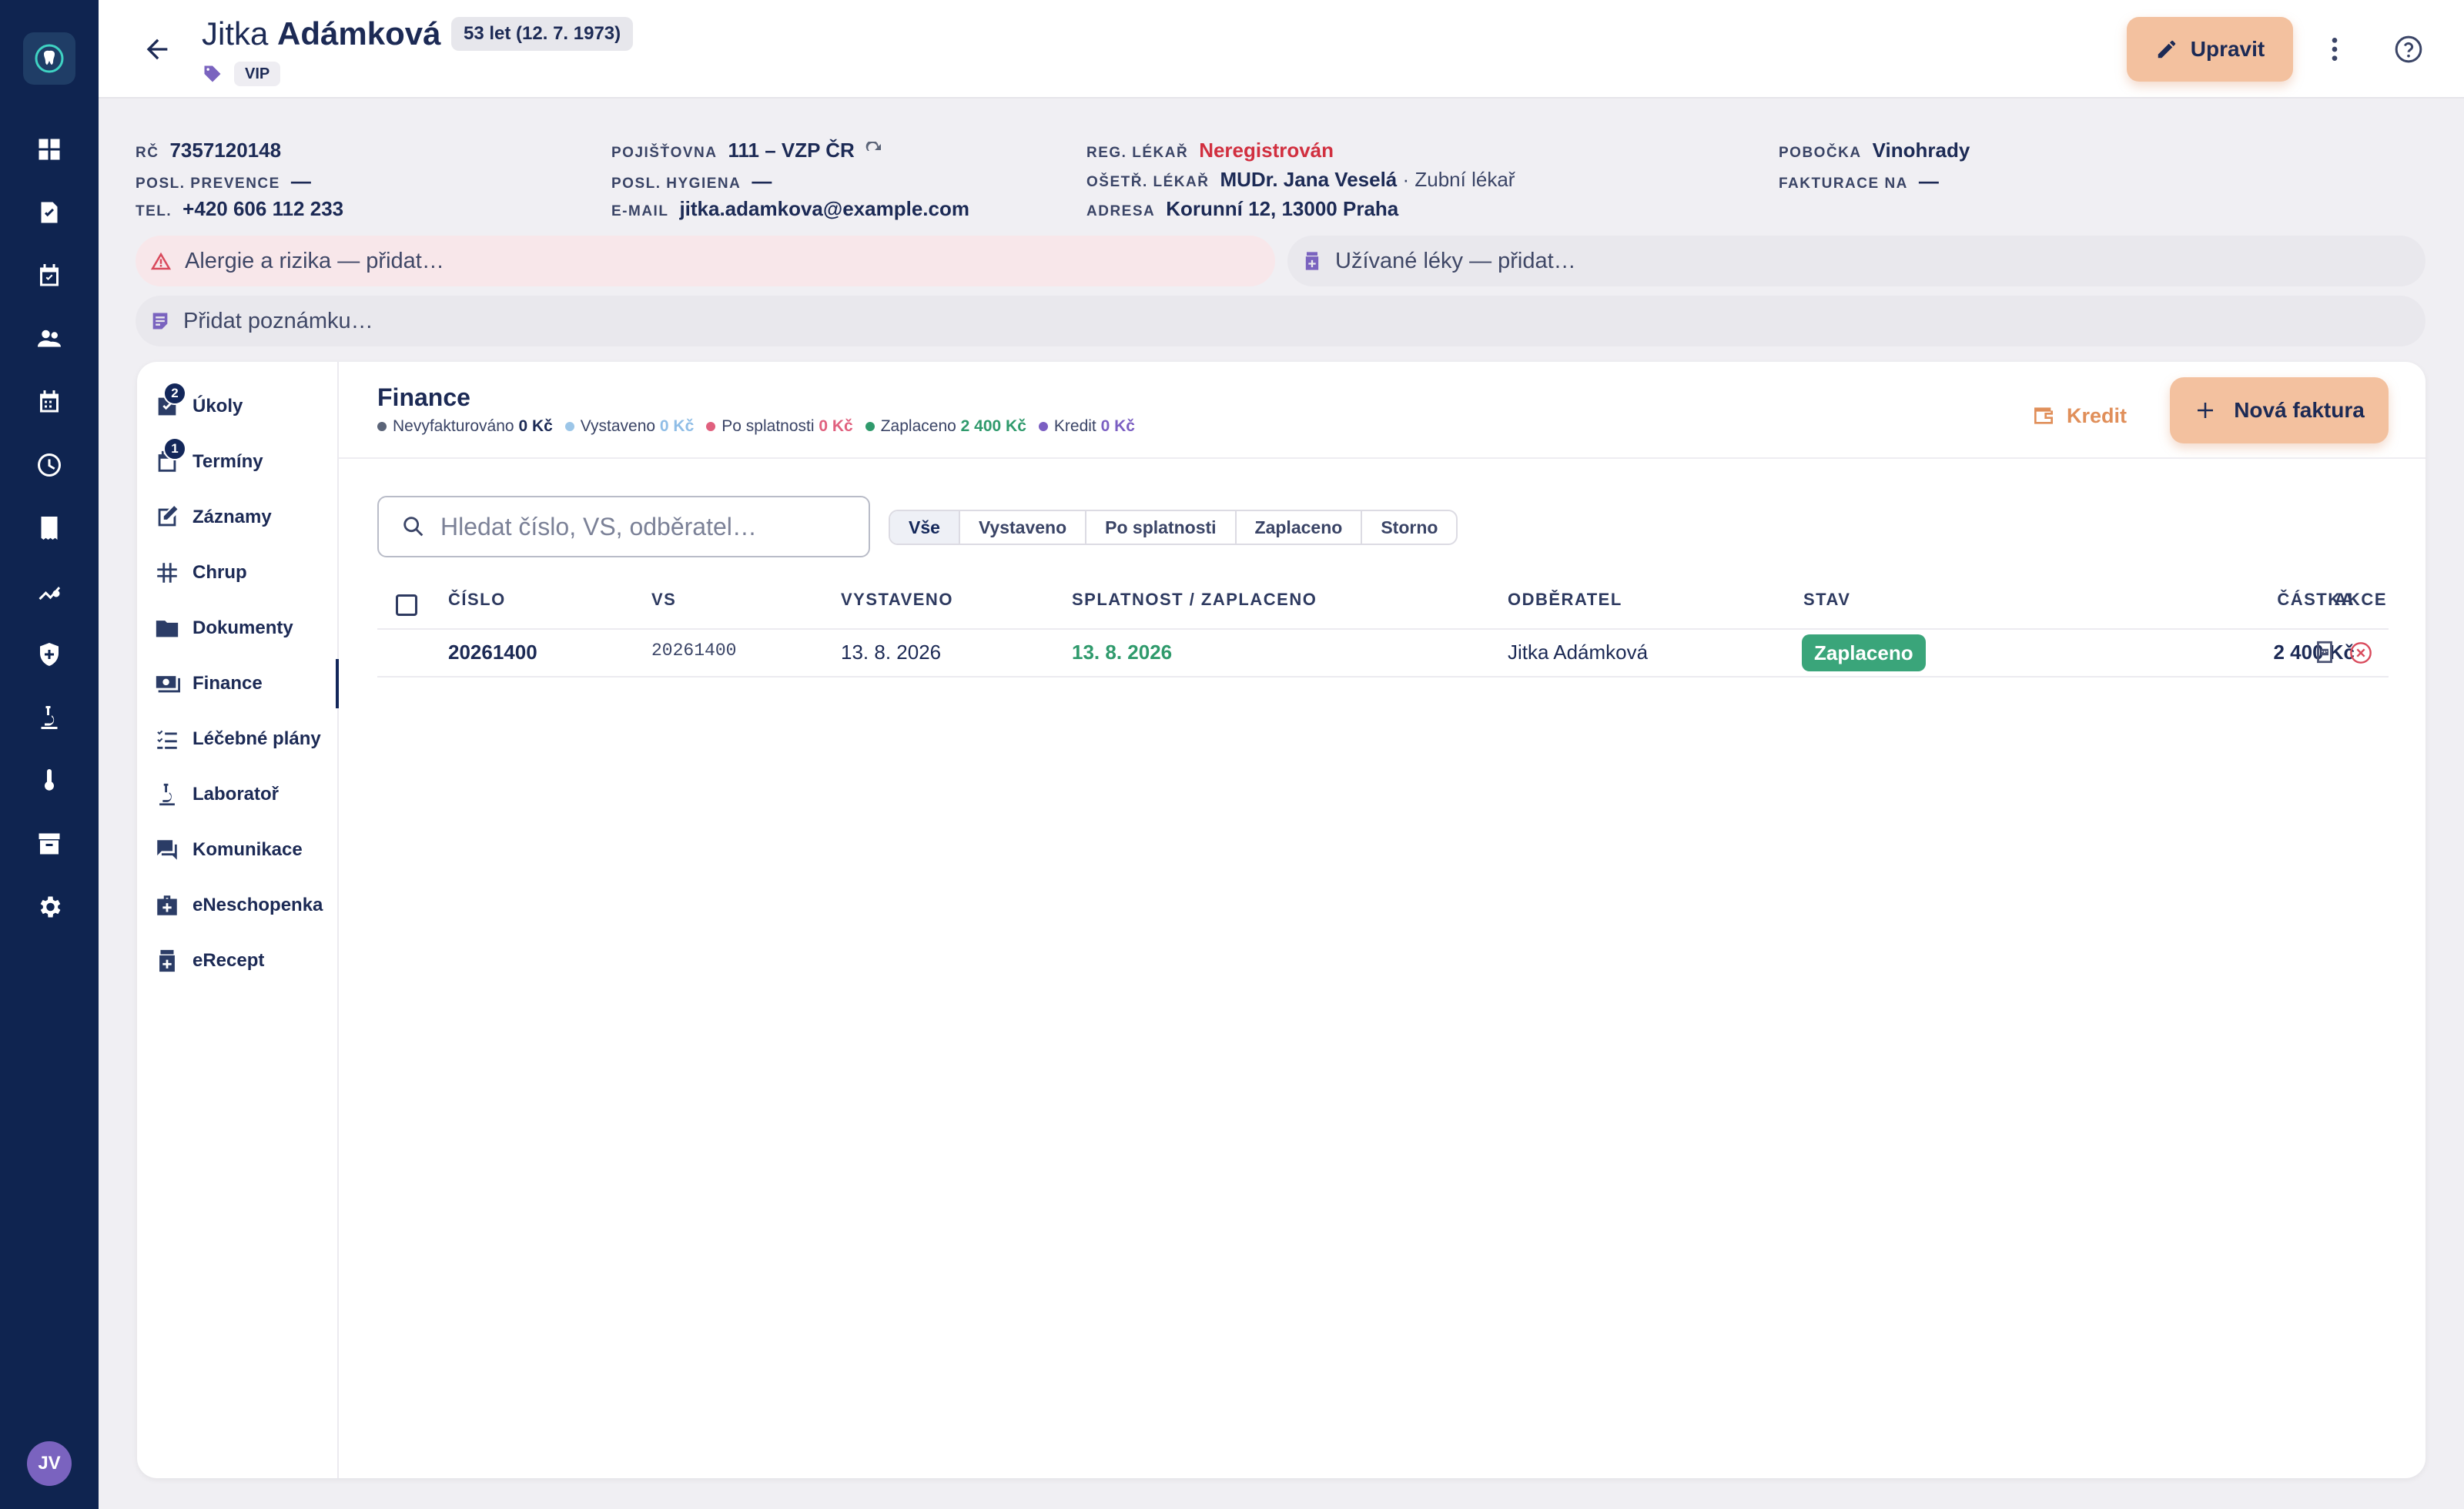 This screenshot has height=1509, width=2464. I want to click on search-icon, so click(413, 527).